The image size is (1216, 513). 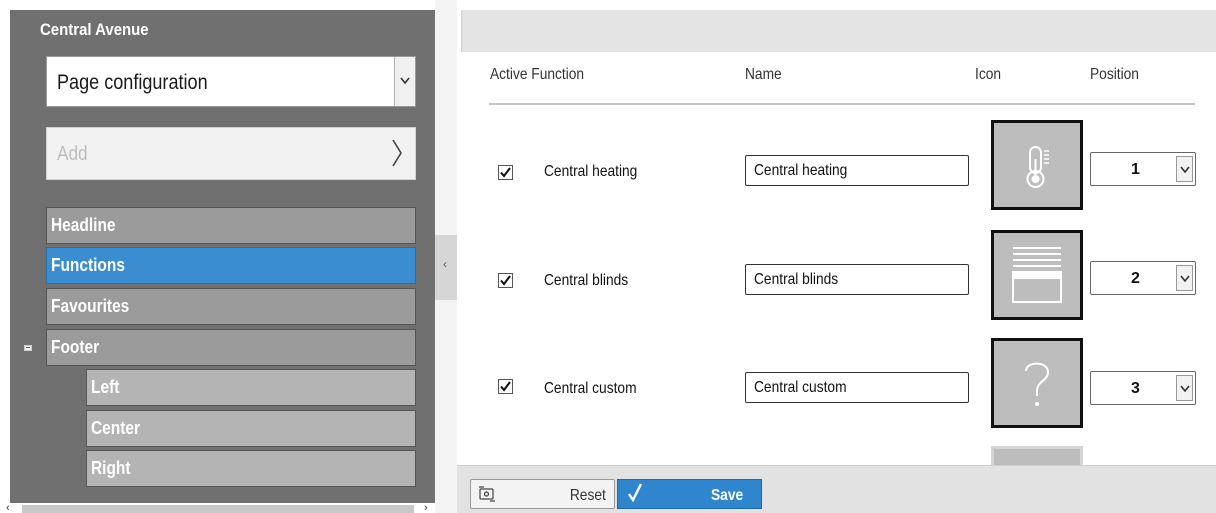 I want to click on function-name-value: Central custom, so click(x=800, y=387).